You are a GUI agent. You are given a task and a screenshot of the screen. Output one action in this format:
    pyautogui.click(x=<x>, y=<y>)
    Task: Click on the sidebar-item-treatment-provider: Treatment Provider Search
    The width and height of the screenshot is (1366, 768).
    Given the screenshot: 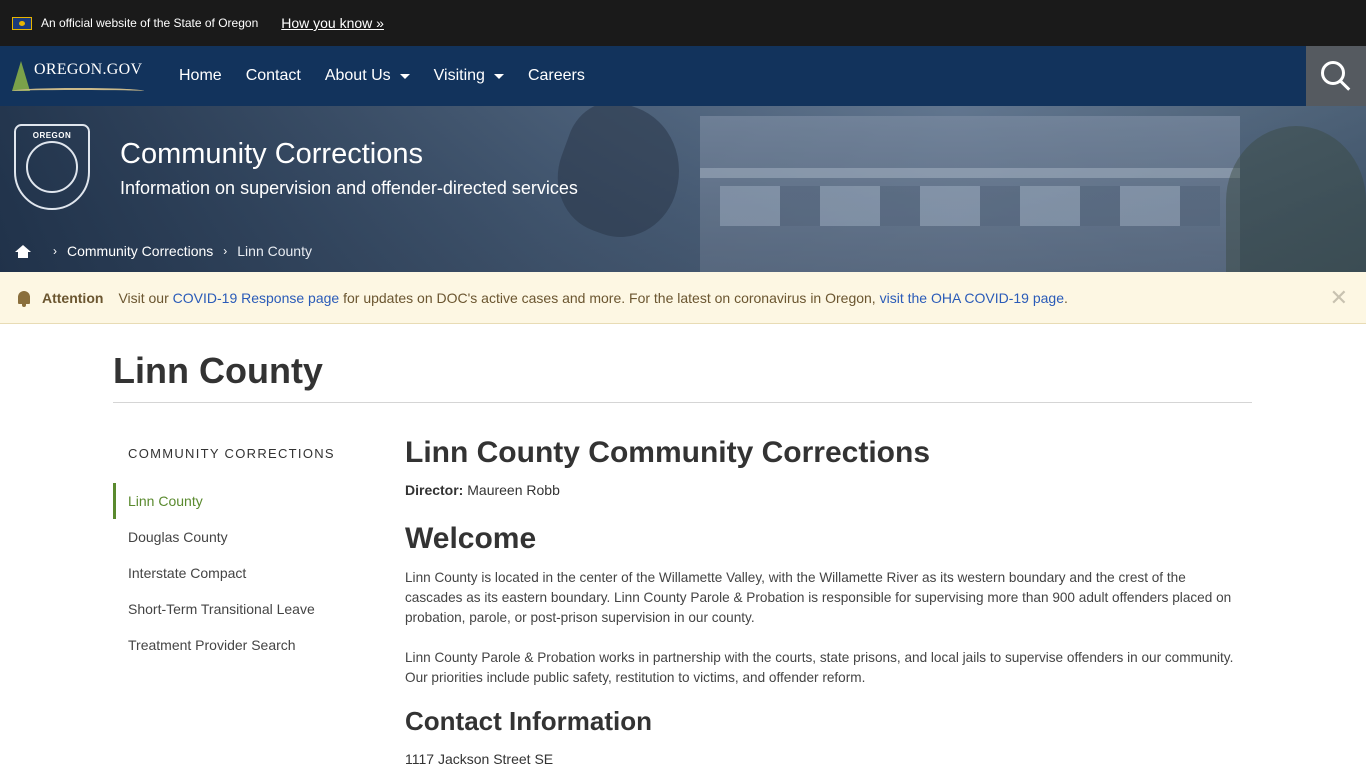 What is the action you would take?
    pyautogui.click(x=243, y=645)
    